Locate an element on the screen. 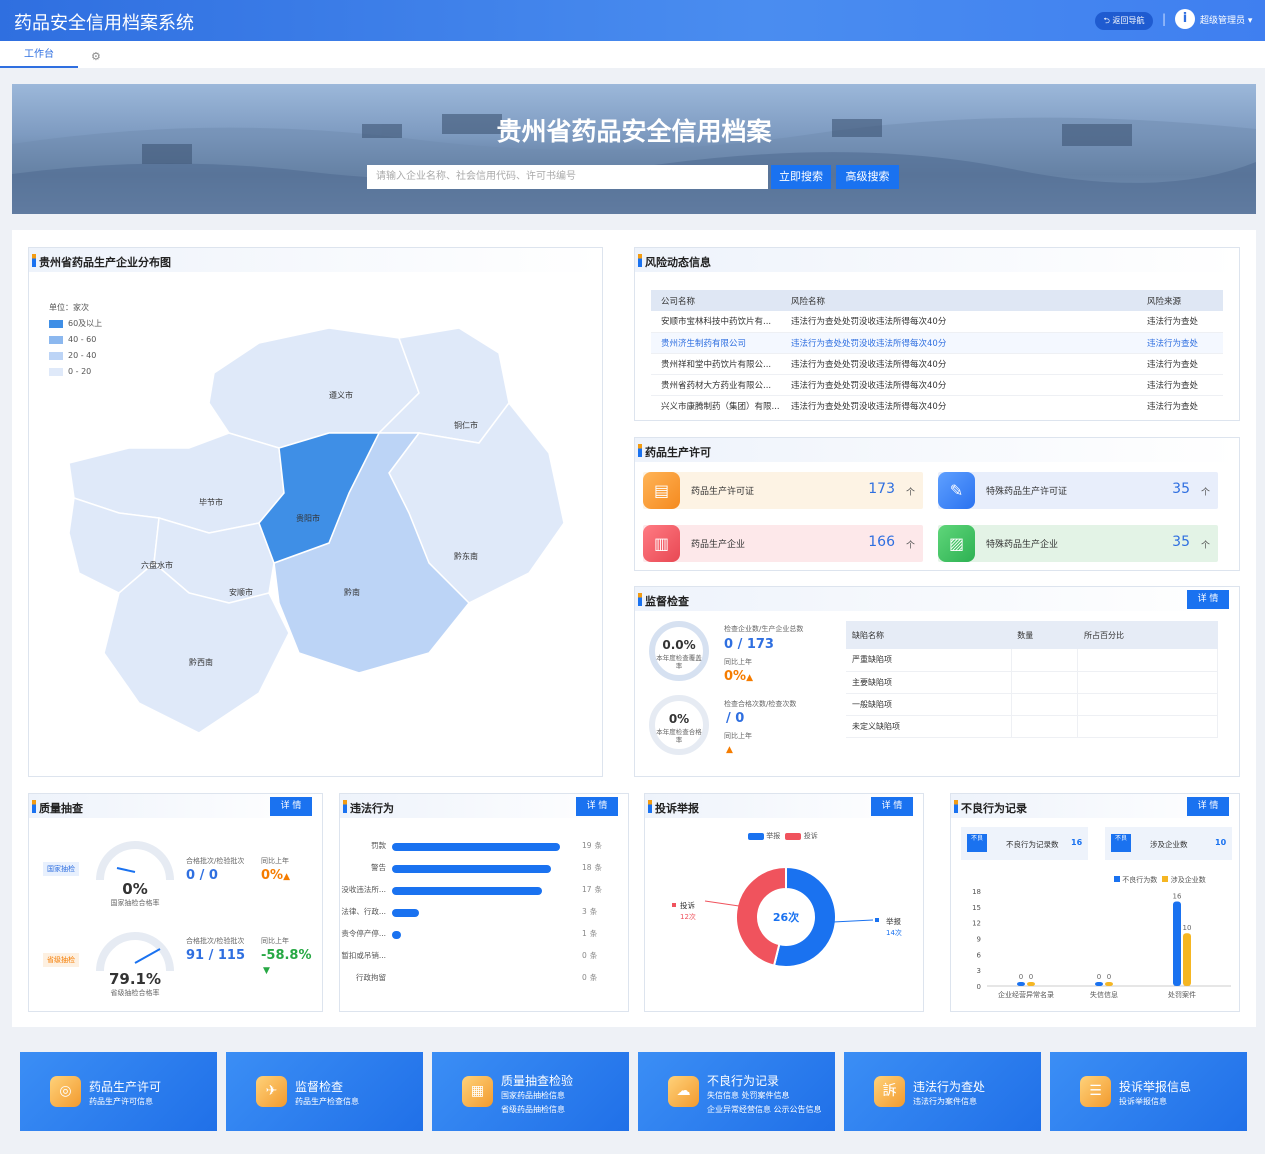 Image resolution: width=1265 pixels, height=1154 pixels. leader-line is located at coordinates (722, 903).